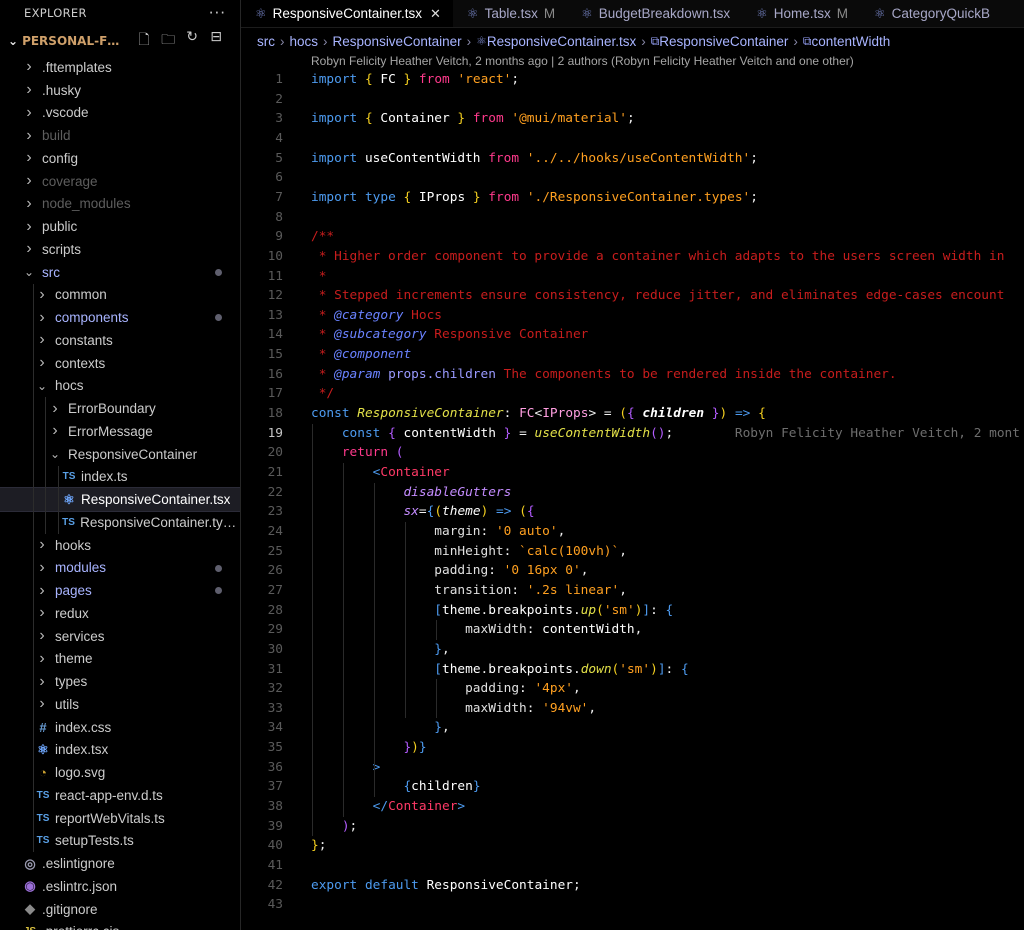 The image size is (1024, 930). What do you see at coordinates (120, 925) in the screenshot?
I see `tree-file: JS .prettierrc.cjs` at bounding box center [120, 925].